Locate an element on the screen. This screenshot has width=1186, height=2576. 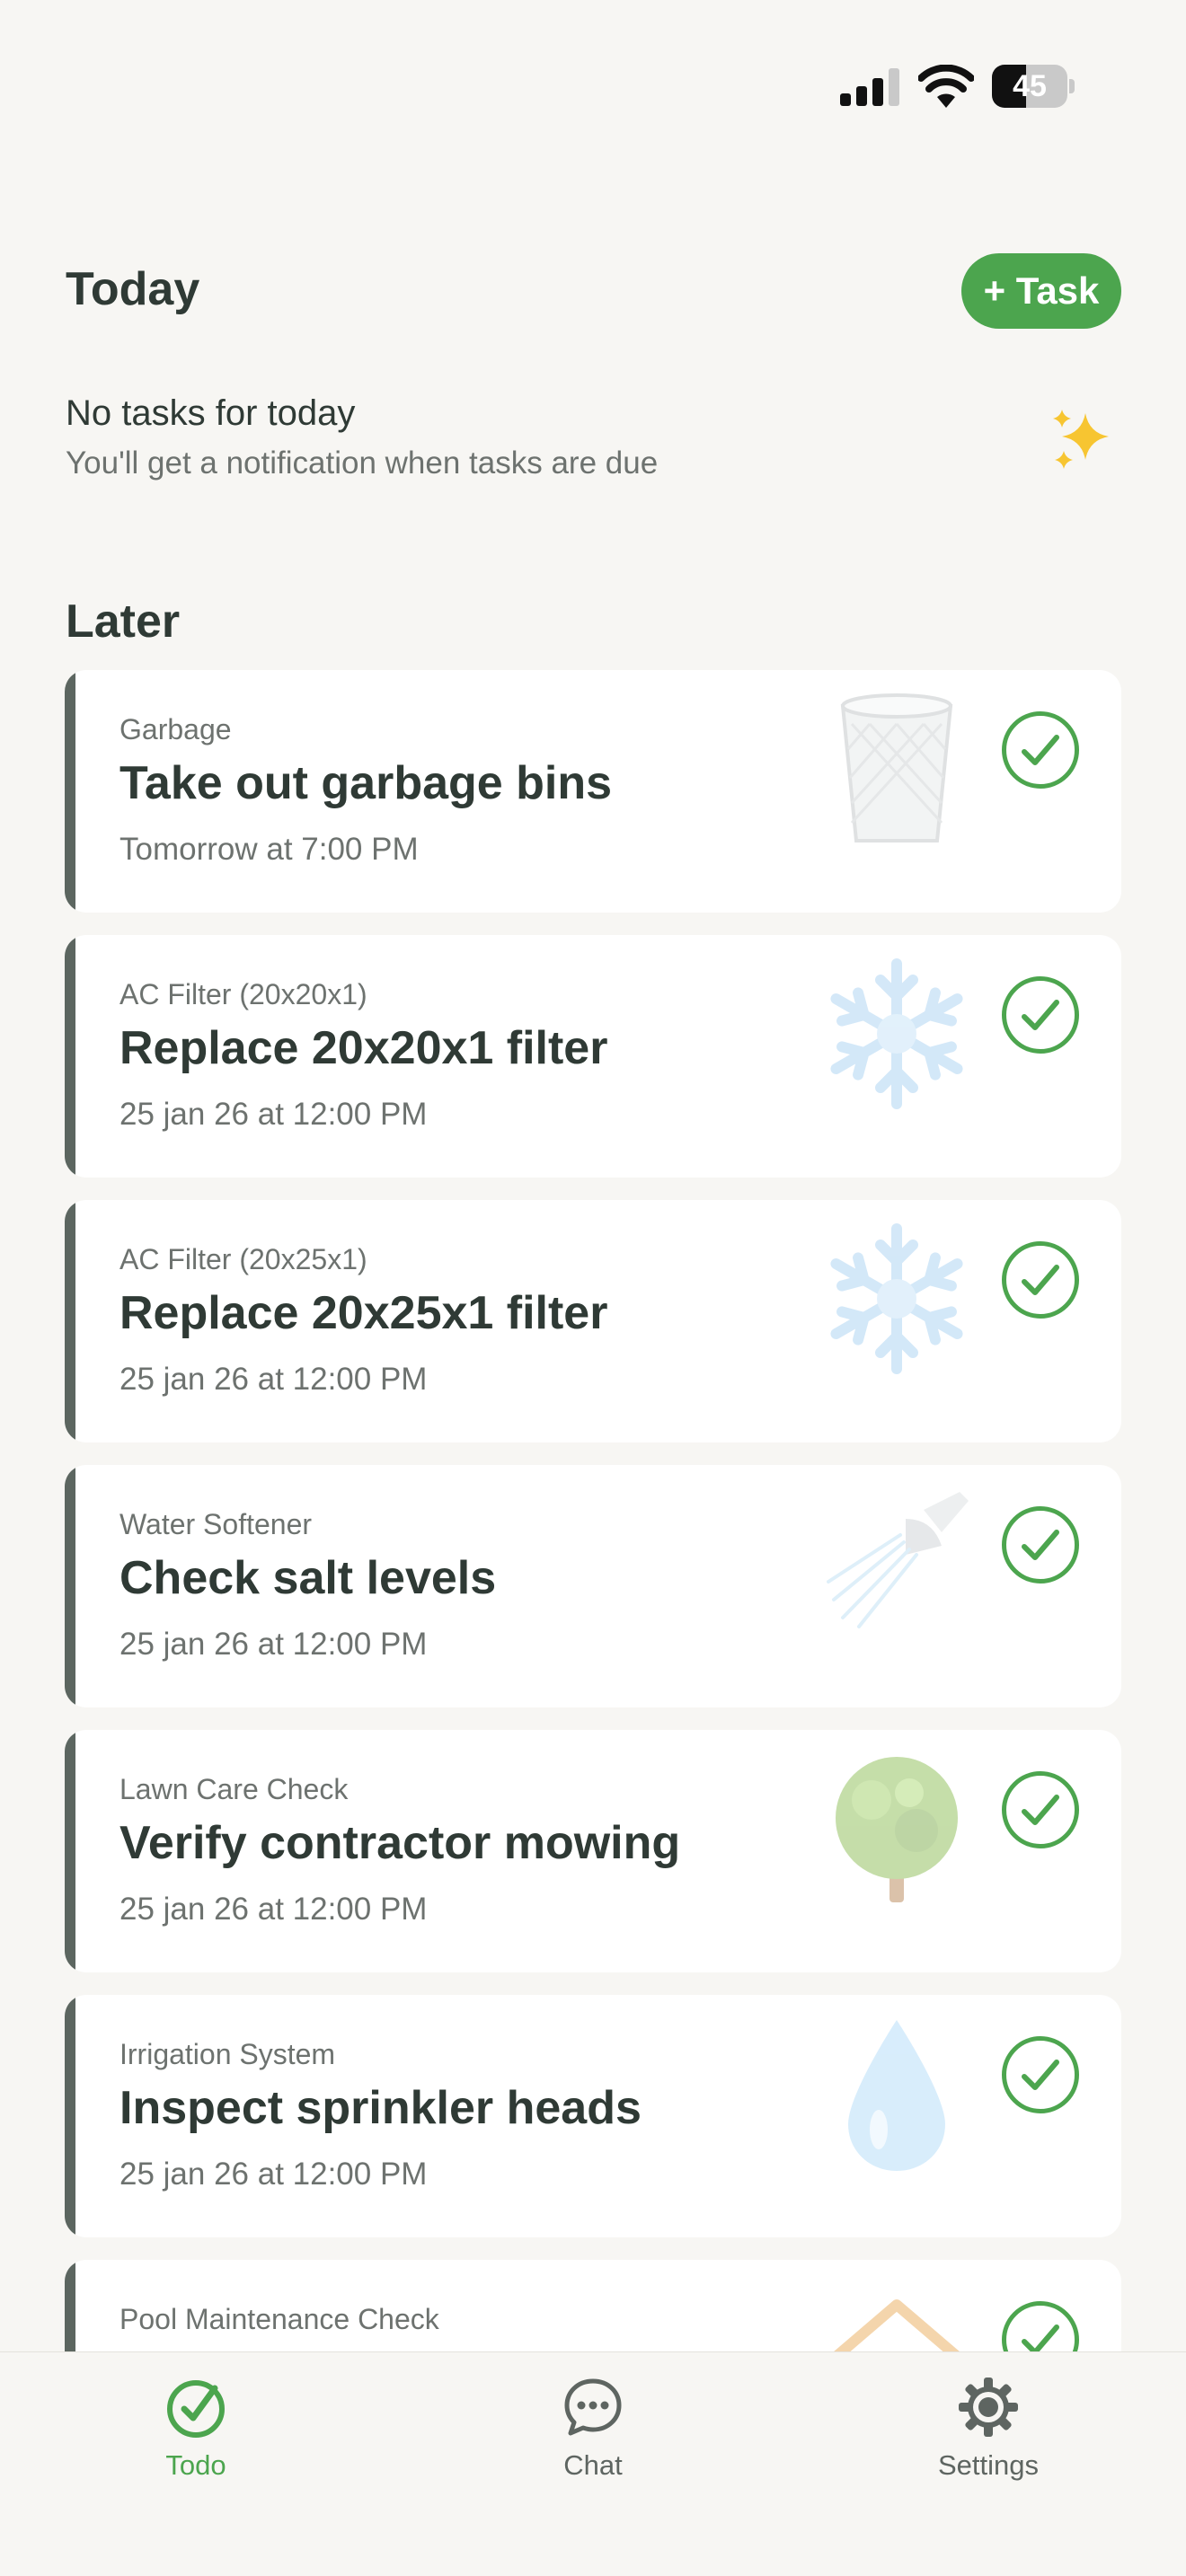
task-title: Inspect sprinkler heads is located at coordinates (380, 2108).